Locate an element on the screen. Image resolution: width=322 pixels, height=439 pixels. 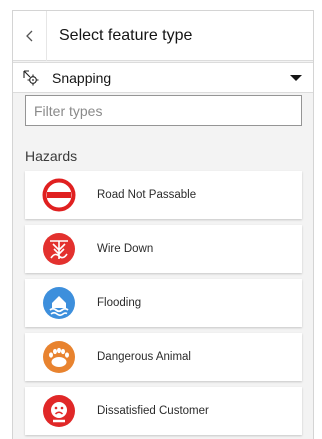
sad-face-icon is located at coordinates (59, 411).